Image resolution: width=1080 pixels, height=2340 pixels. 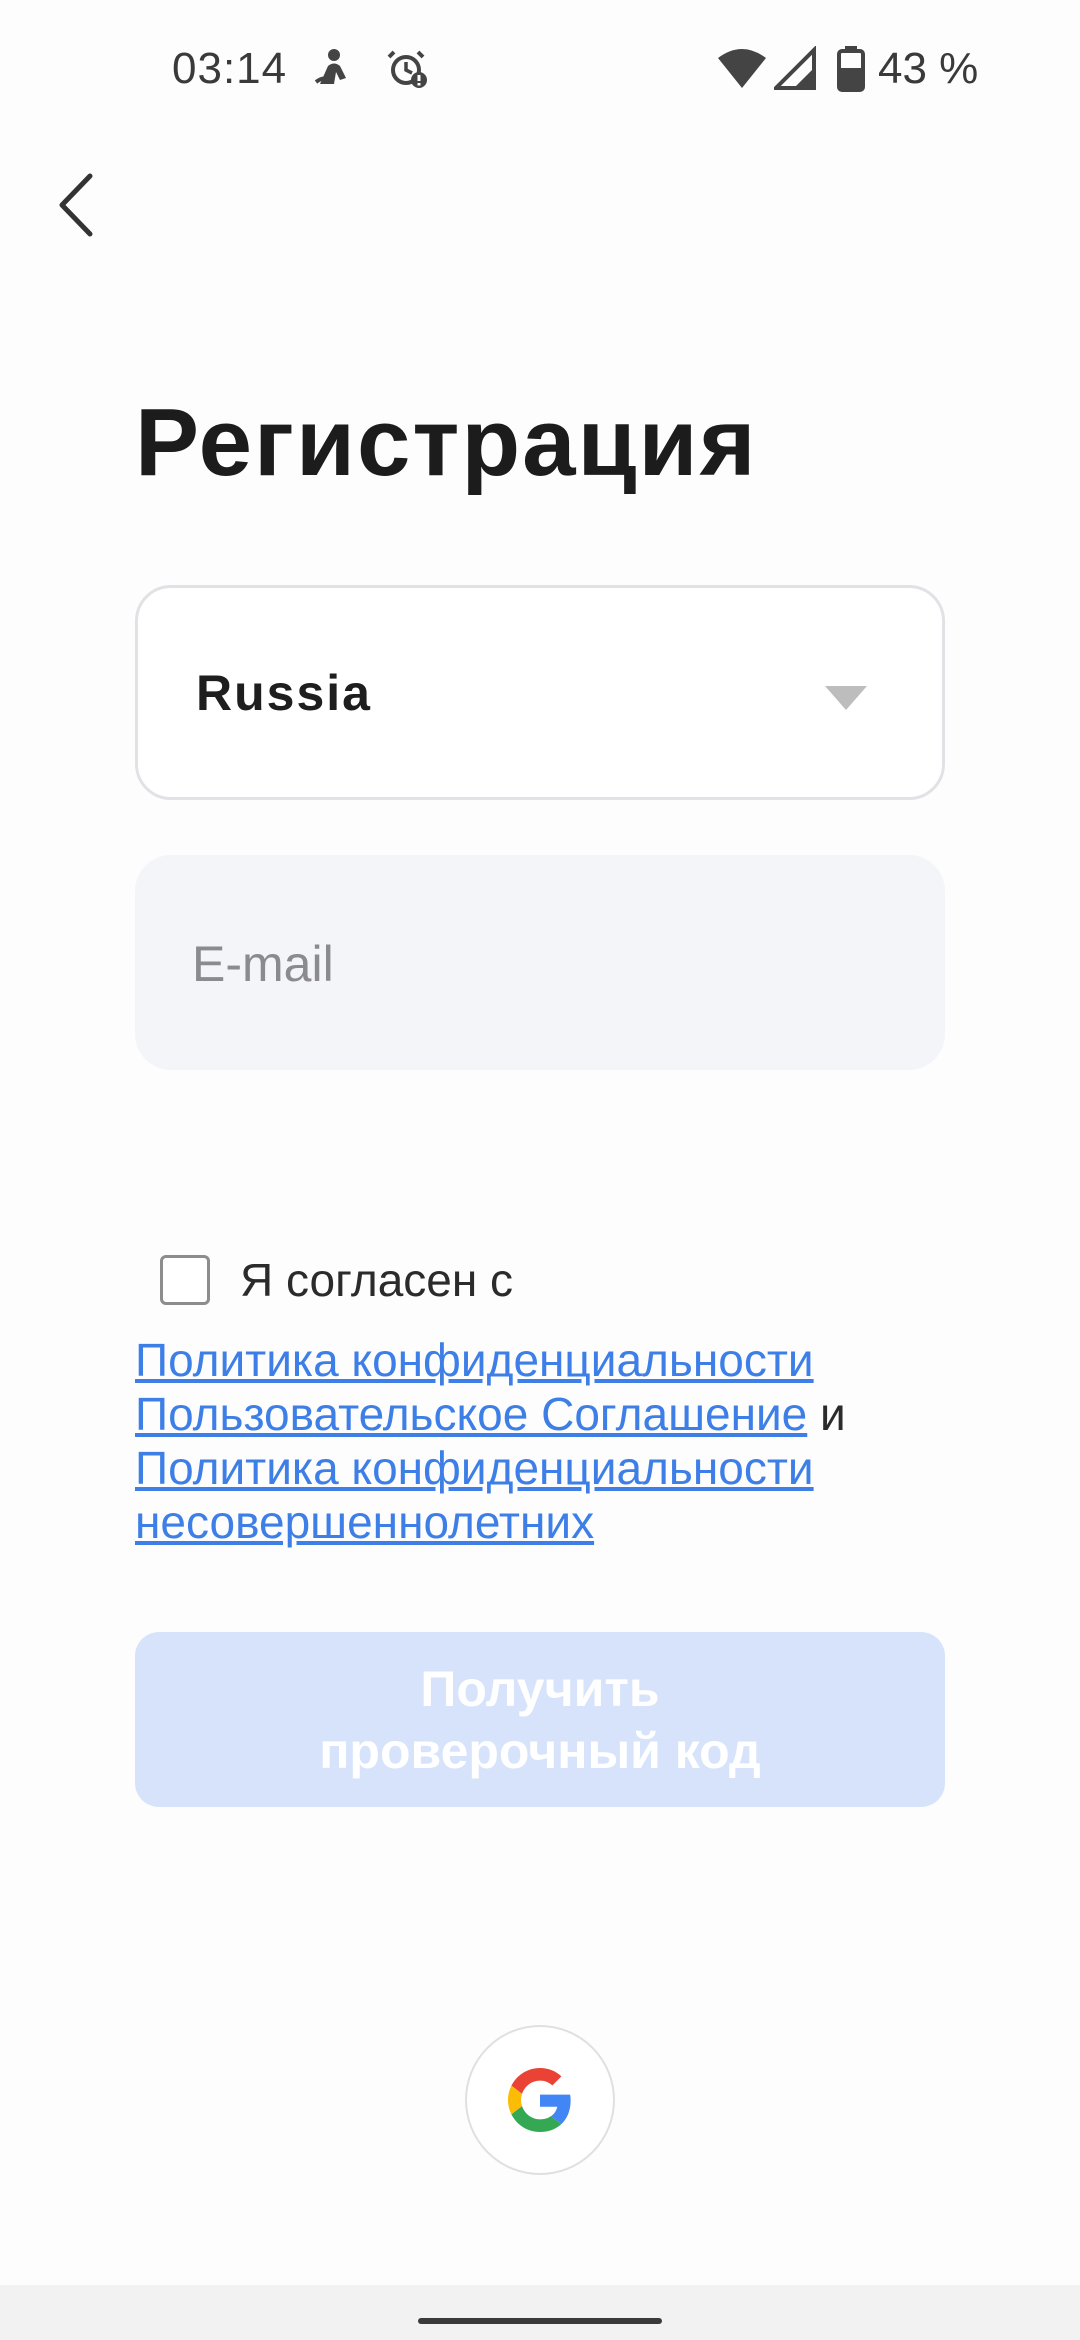 What do you see at coordinates (471, 1414) in the screenshot?
I see `user-agreement-link: Пользовательское Соглашение` at bounding box center [471, 1414].